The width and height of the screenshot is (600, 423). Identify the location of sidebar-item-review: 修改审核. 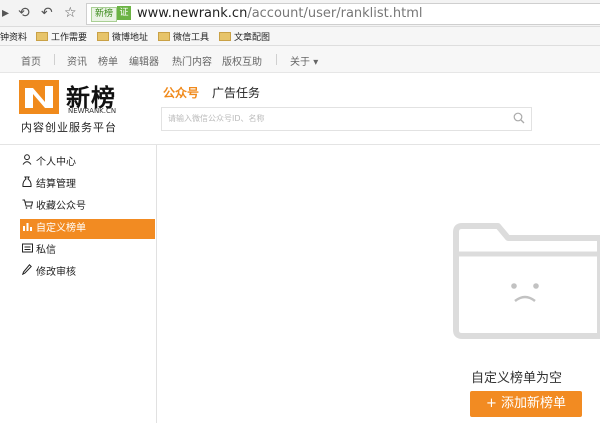
(87, 273).